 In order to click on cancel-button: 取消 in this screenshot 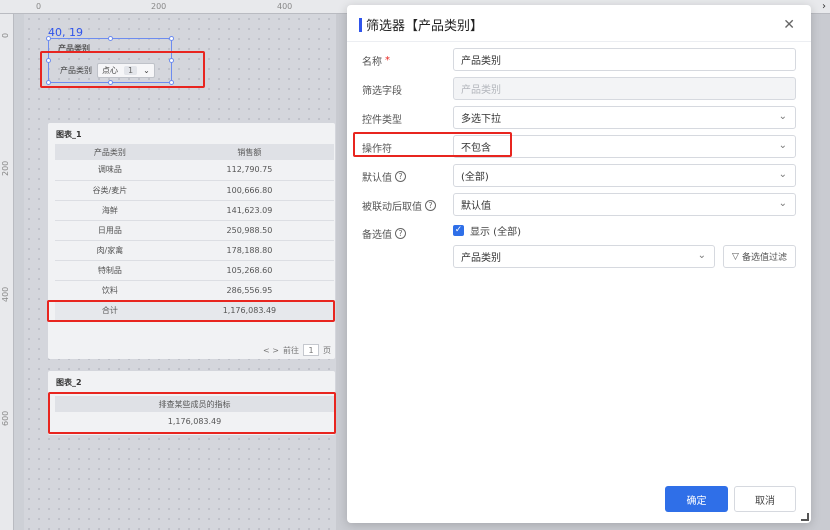, I will do `click(765, 499)`.